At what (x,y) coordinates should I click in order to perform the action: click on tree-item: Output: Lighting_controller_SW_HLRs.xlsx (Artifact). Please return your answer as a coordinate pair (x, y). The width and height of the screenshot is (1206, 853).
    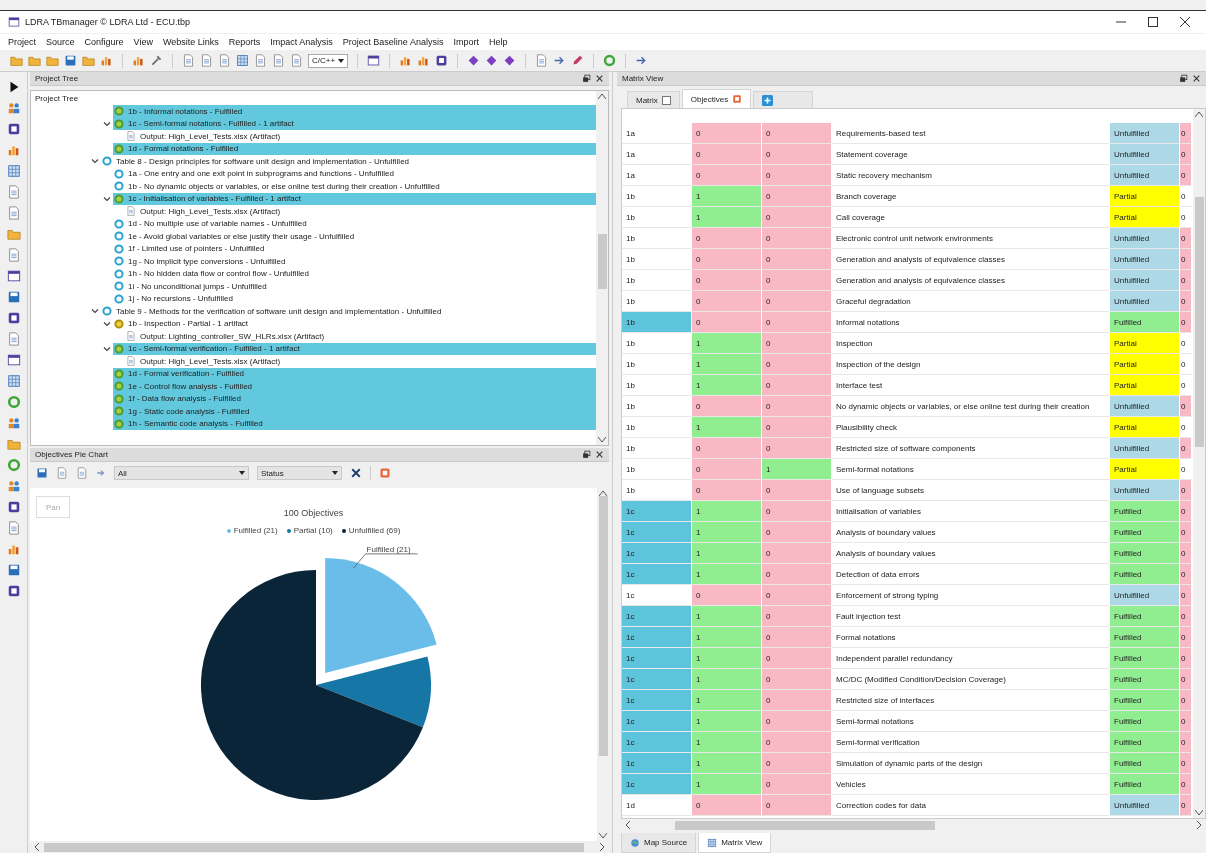
    Looking at the image, I should click on (360, 336).